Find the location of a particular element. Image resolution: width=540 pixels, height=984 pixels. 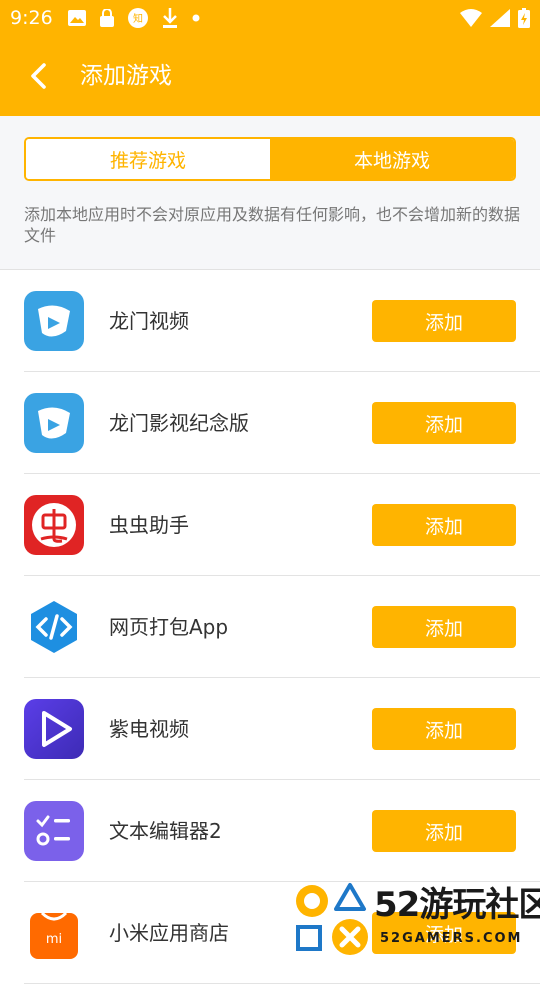

list-item: 紫电视频 添加 is located at coordinates (282, 729).